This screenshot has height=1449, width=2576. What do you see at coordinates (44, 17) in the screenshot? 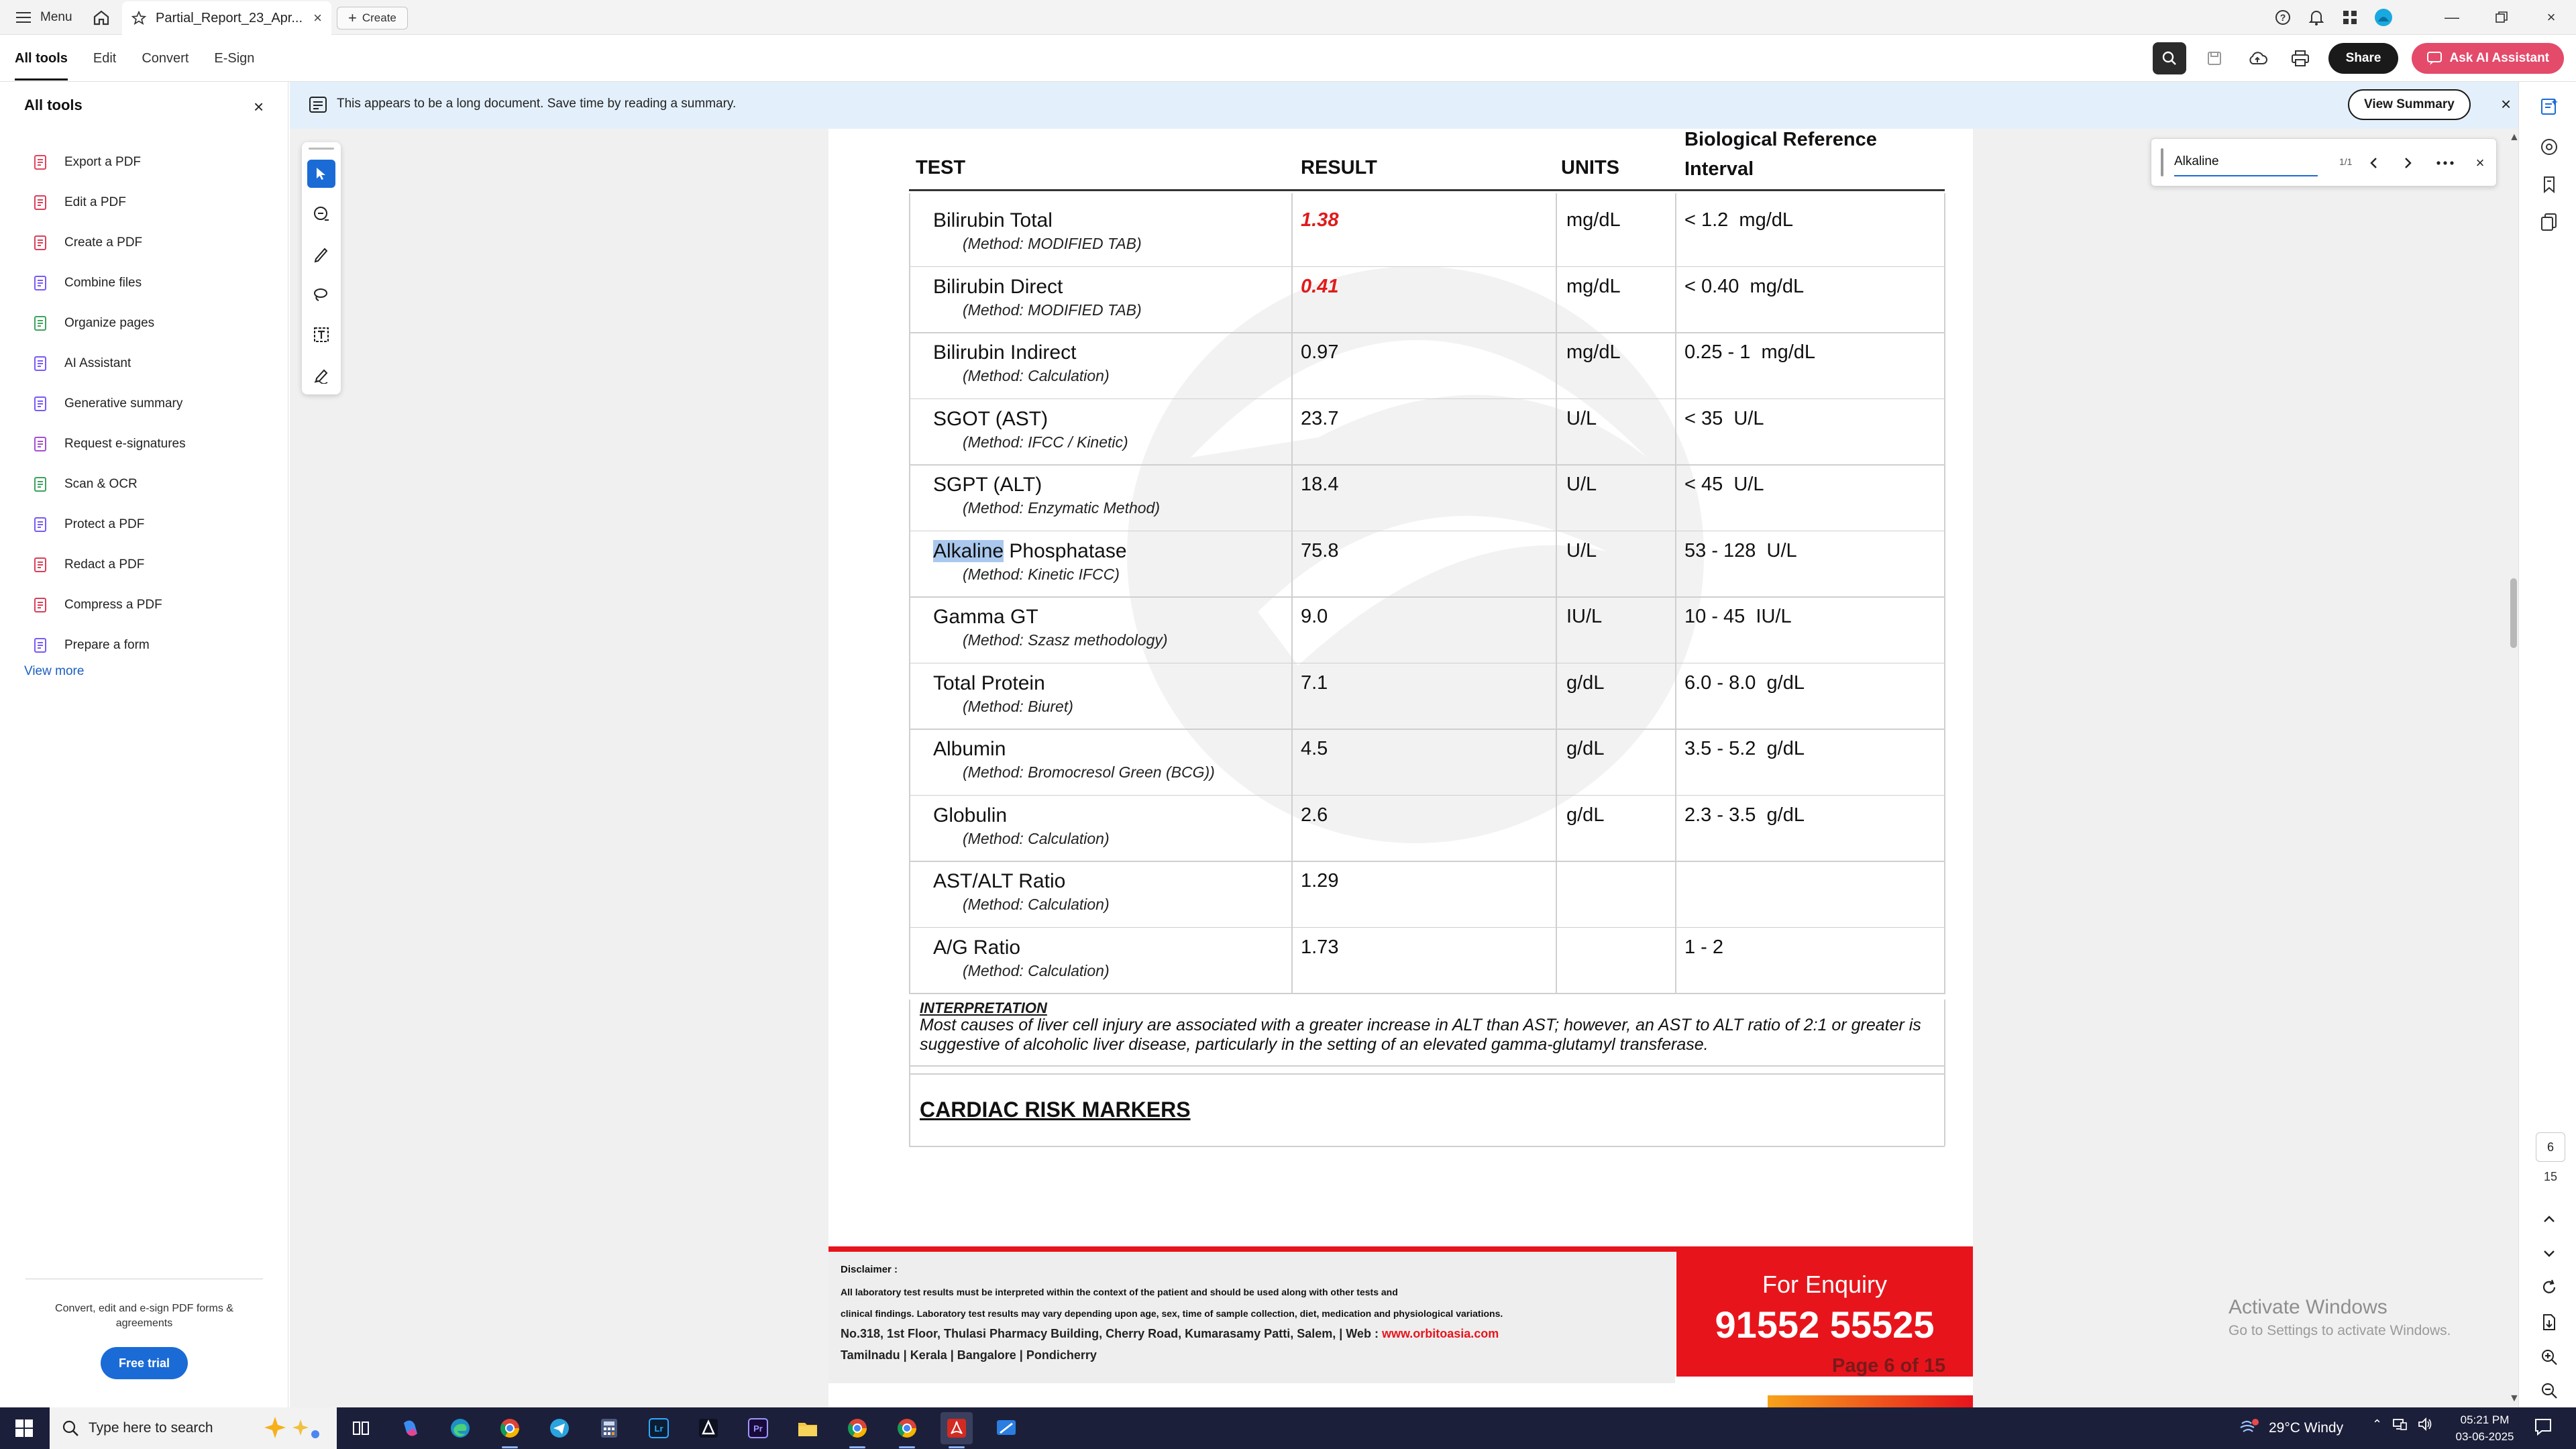
I see `menu-button: Menu` at bounding box center [44, 17].